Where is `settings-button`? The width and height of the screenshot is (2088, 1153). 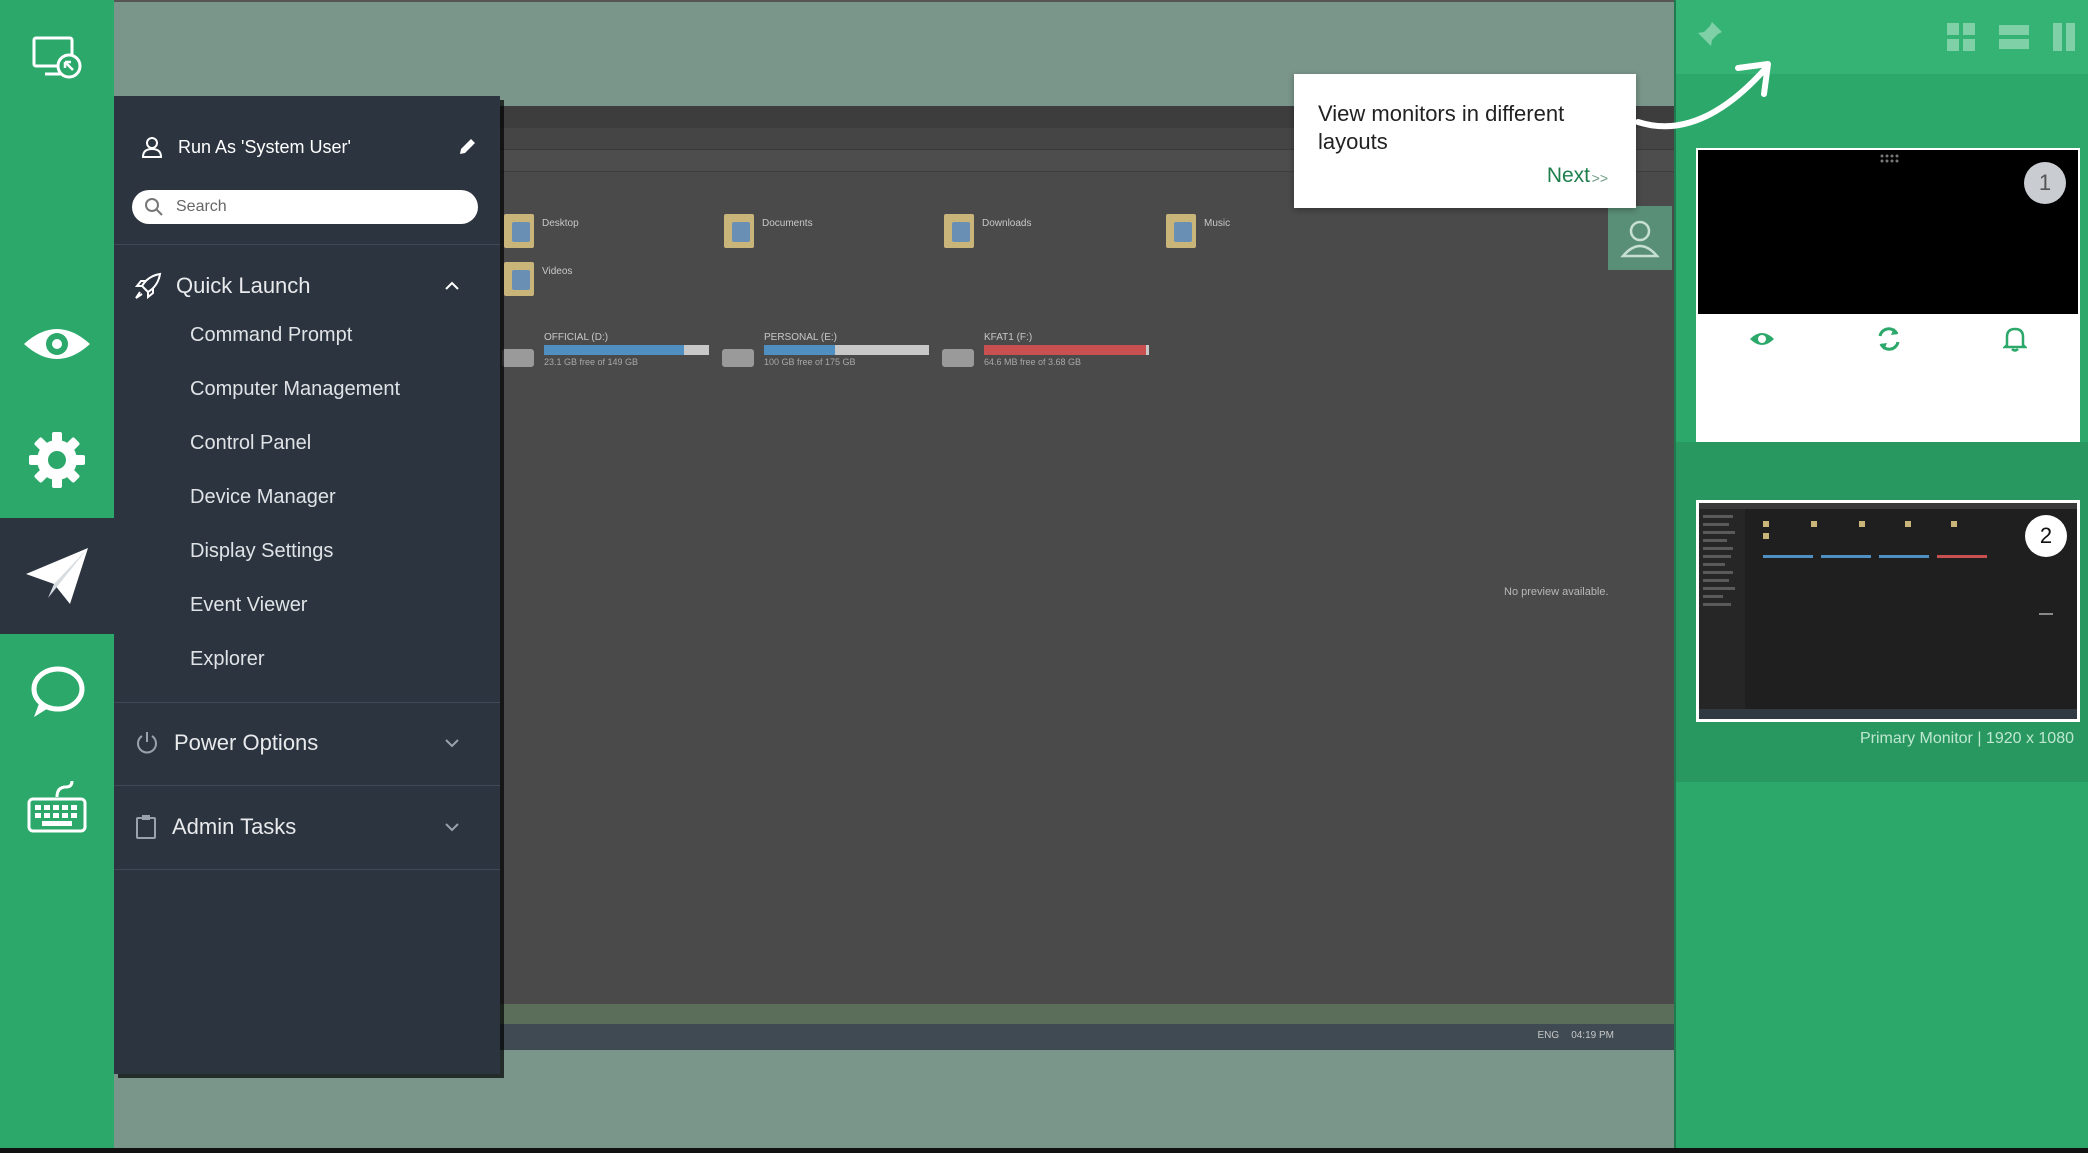 settings-button is located at coordinates (57, 460).